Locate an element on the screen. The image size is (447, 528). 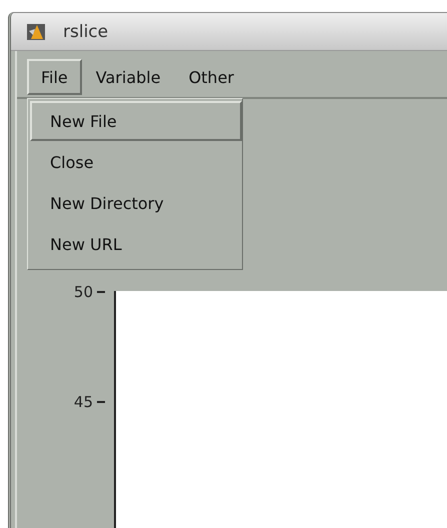
menu-bar-item: File is located at coordinates (54, 77).